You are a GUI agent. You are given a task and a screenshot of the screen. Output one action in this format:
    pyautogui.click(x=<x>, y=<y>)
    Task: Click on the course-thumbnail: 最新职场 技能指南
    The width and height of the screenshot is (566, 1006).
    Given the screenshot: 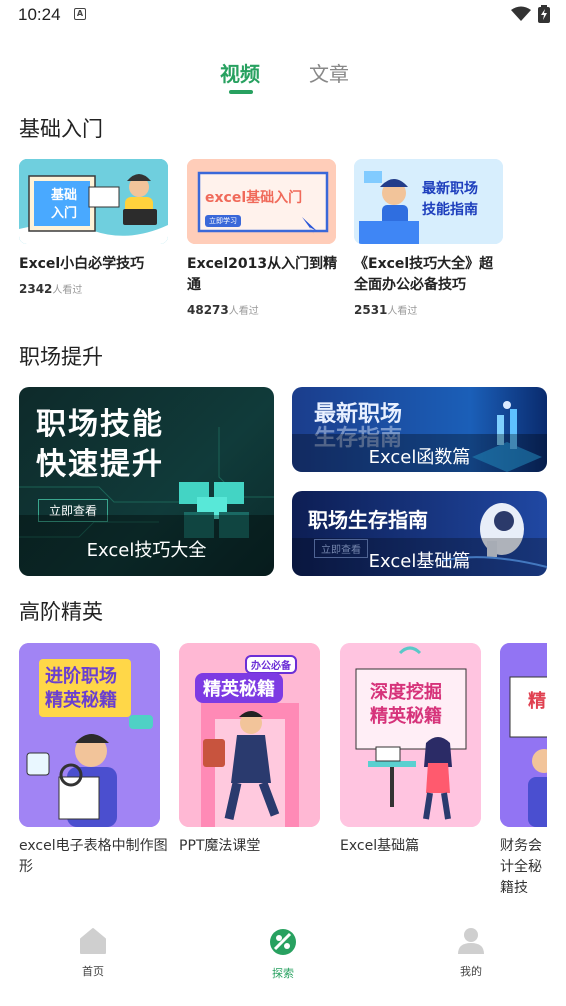 What is the action you would take?
    pyautogui.click(x=428, y=201)
    